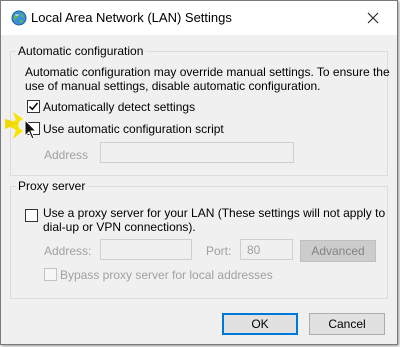 Image resolution: width=400 pixels, height=347 pixels. I want to click on title-bar: Local Area Network (LAN) Settings, so click(199, 18).